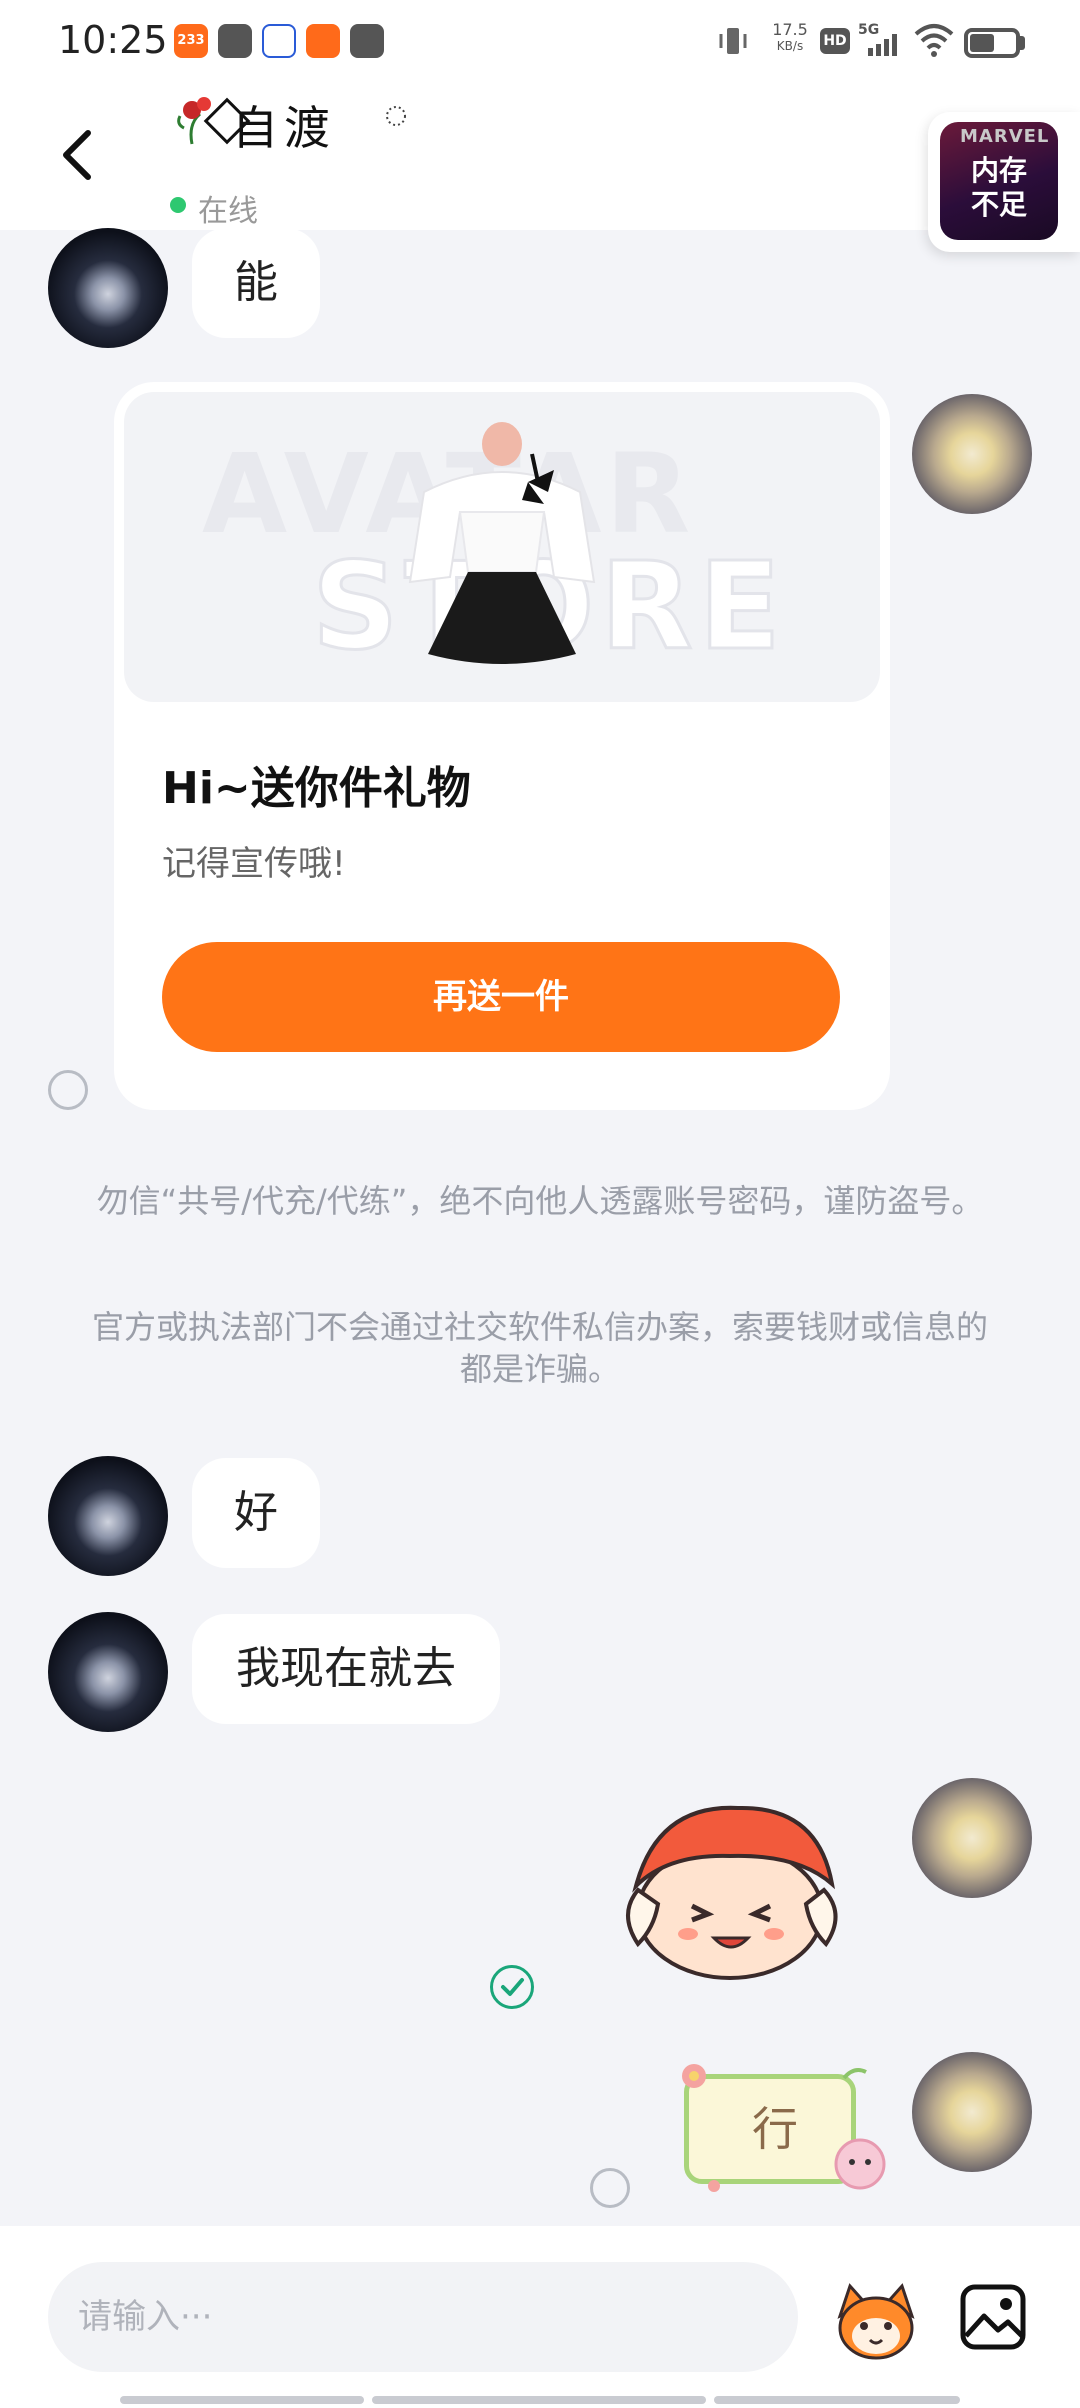 The image size is (1080, 2408). What do you see at coordinates (323, 41) in the screenshot?
I see `taobao-app-icon` at bounding box center [323, 41].